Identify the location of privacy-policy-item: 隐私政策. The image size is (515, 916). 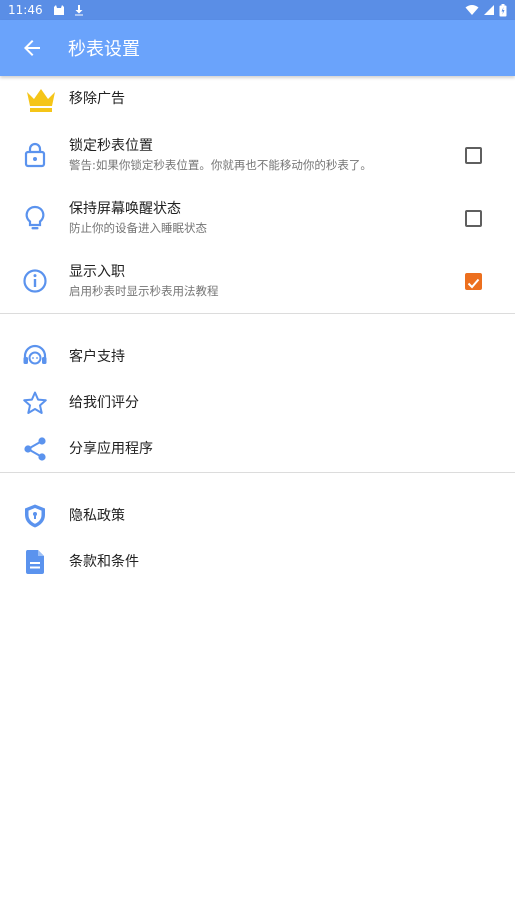
(257, 516).